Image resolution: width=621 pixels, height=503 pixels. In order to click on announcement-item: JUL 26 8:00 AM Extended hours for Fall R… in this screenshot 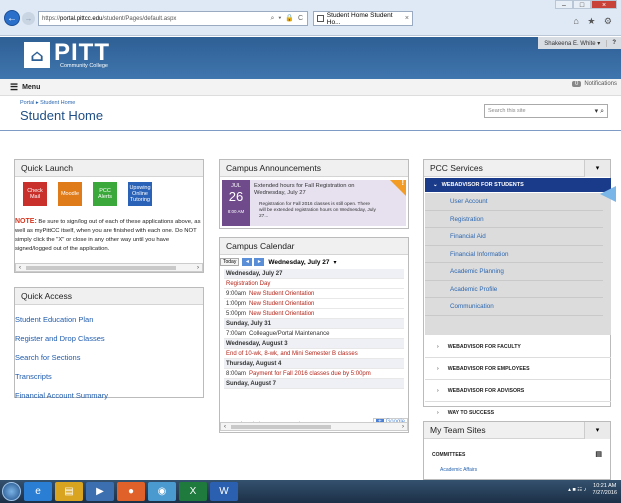, I will do `click(314, 203)`.